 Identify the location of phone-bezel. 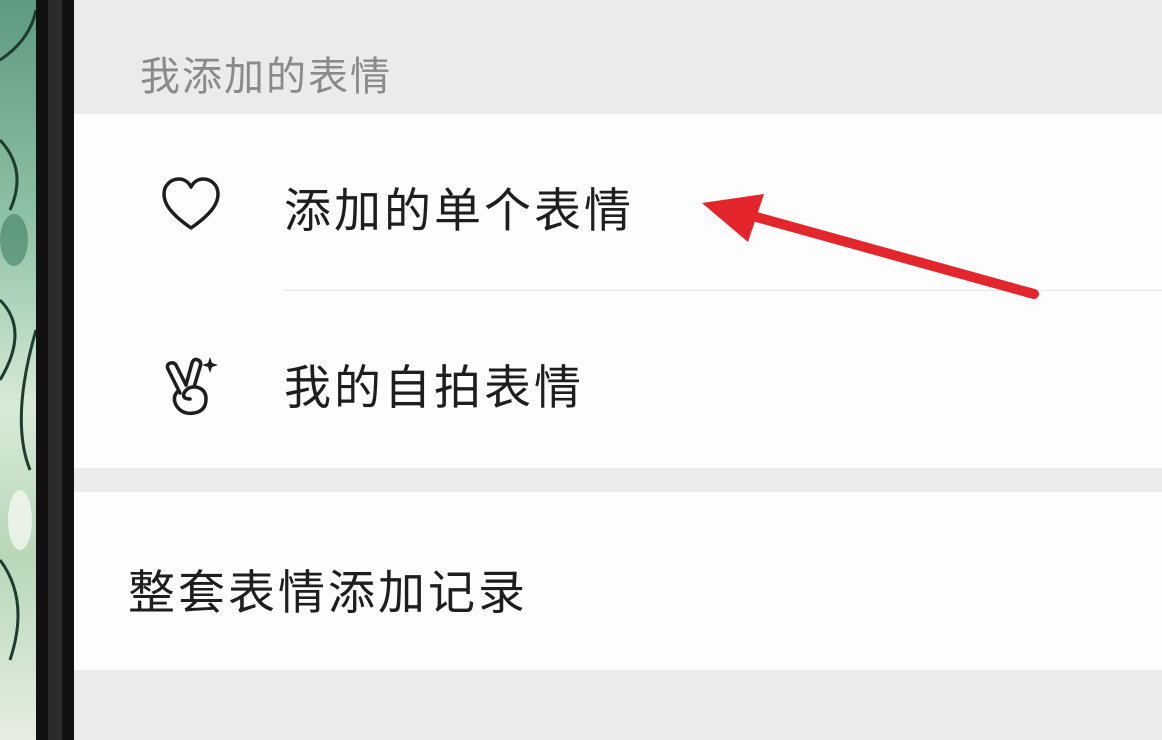
(55, 370).